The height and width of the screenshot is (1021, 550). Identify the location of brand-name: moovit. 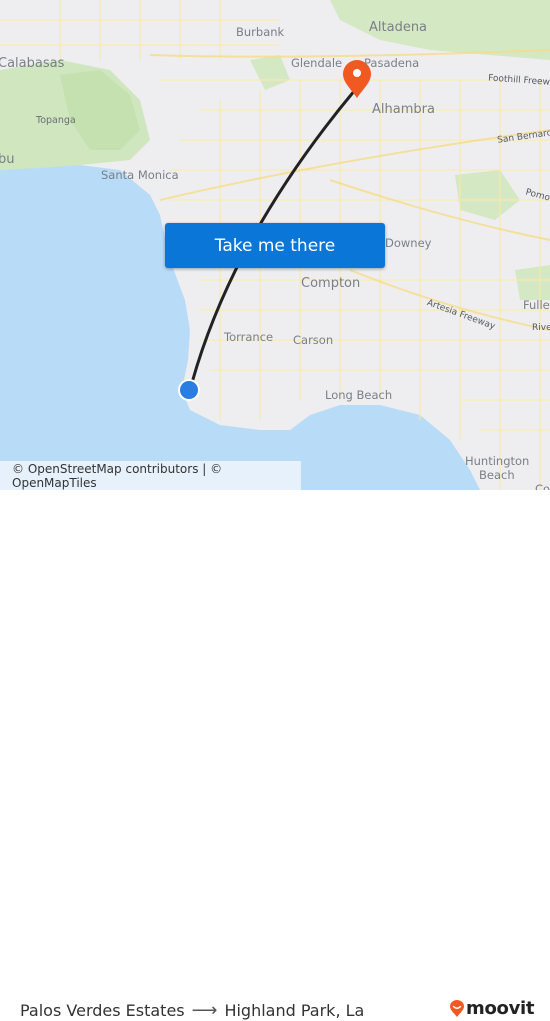
(500, 1008).